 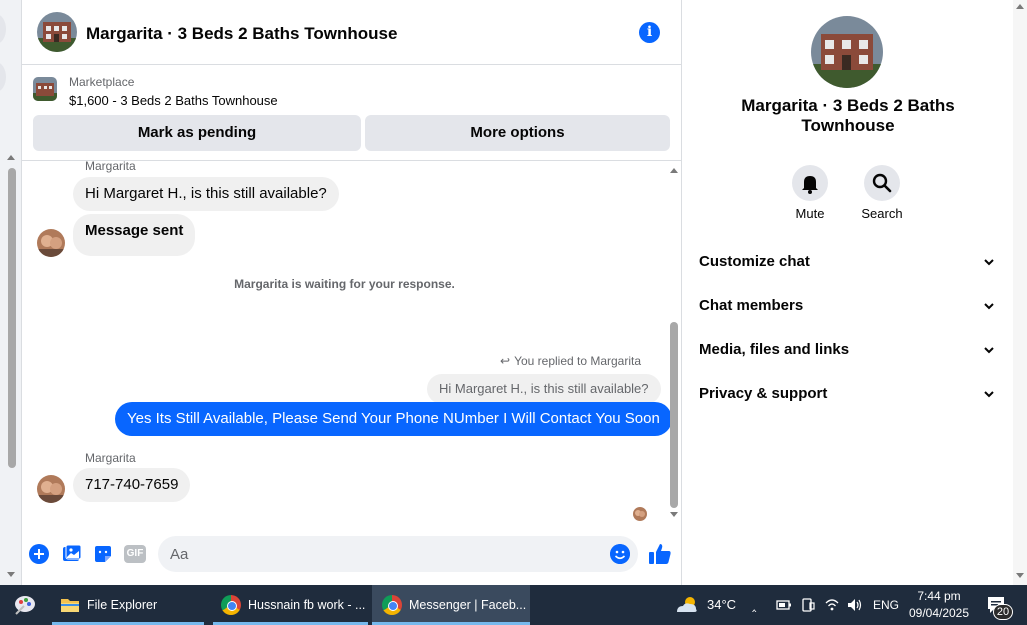 What do you see at coordinates (72, 554) in the screenshot?
I see `photo-icon` at bounding box center [72, 554].